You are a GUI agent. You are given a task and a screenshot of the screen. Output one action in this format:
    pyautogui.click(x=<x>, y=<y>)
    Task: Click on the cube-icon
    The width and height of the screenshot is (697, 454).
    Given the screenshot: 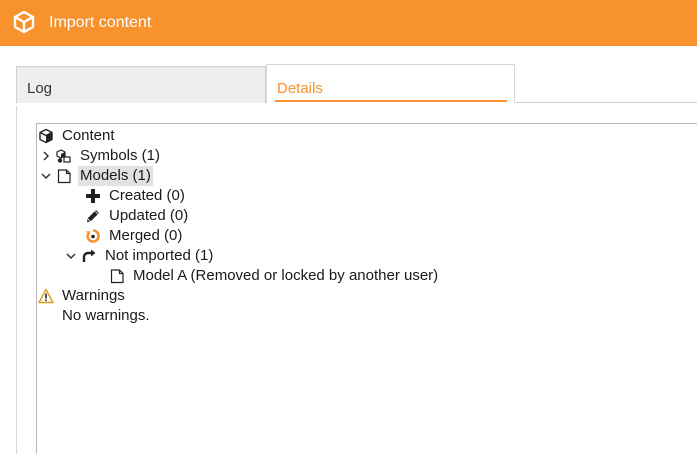 What is the action you would take?
    pyautogui.click(x=46, y=136)
    